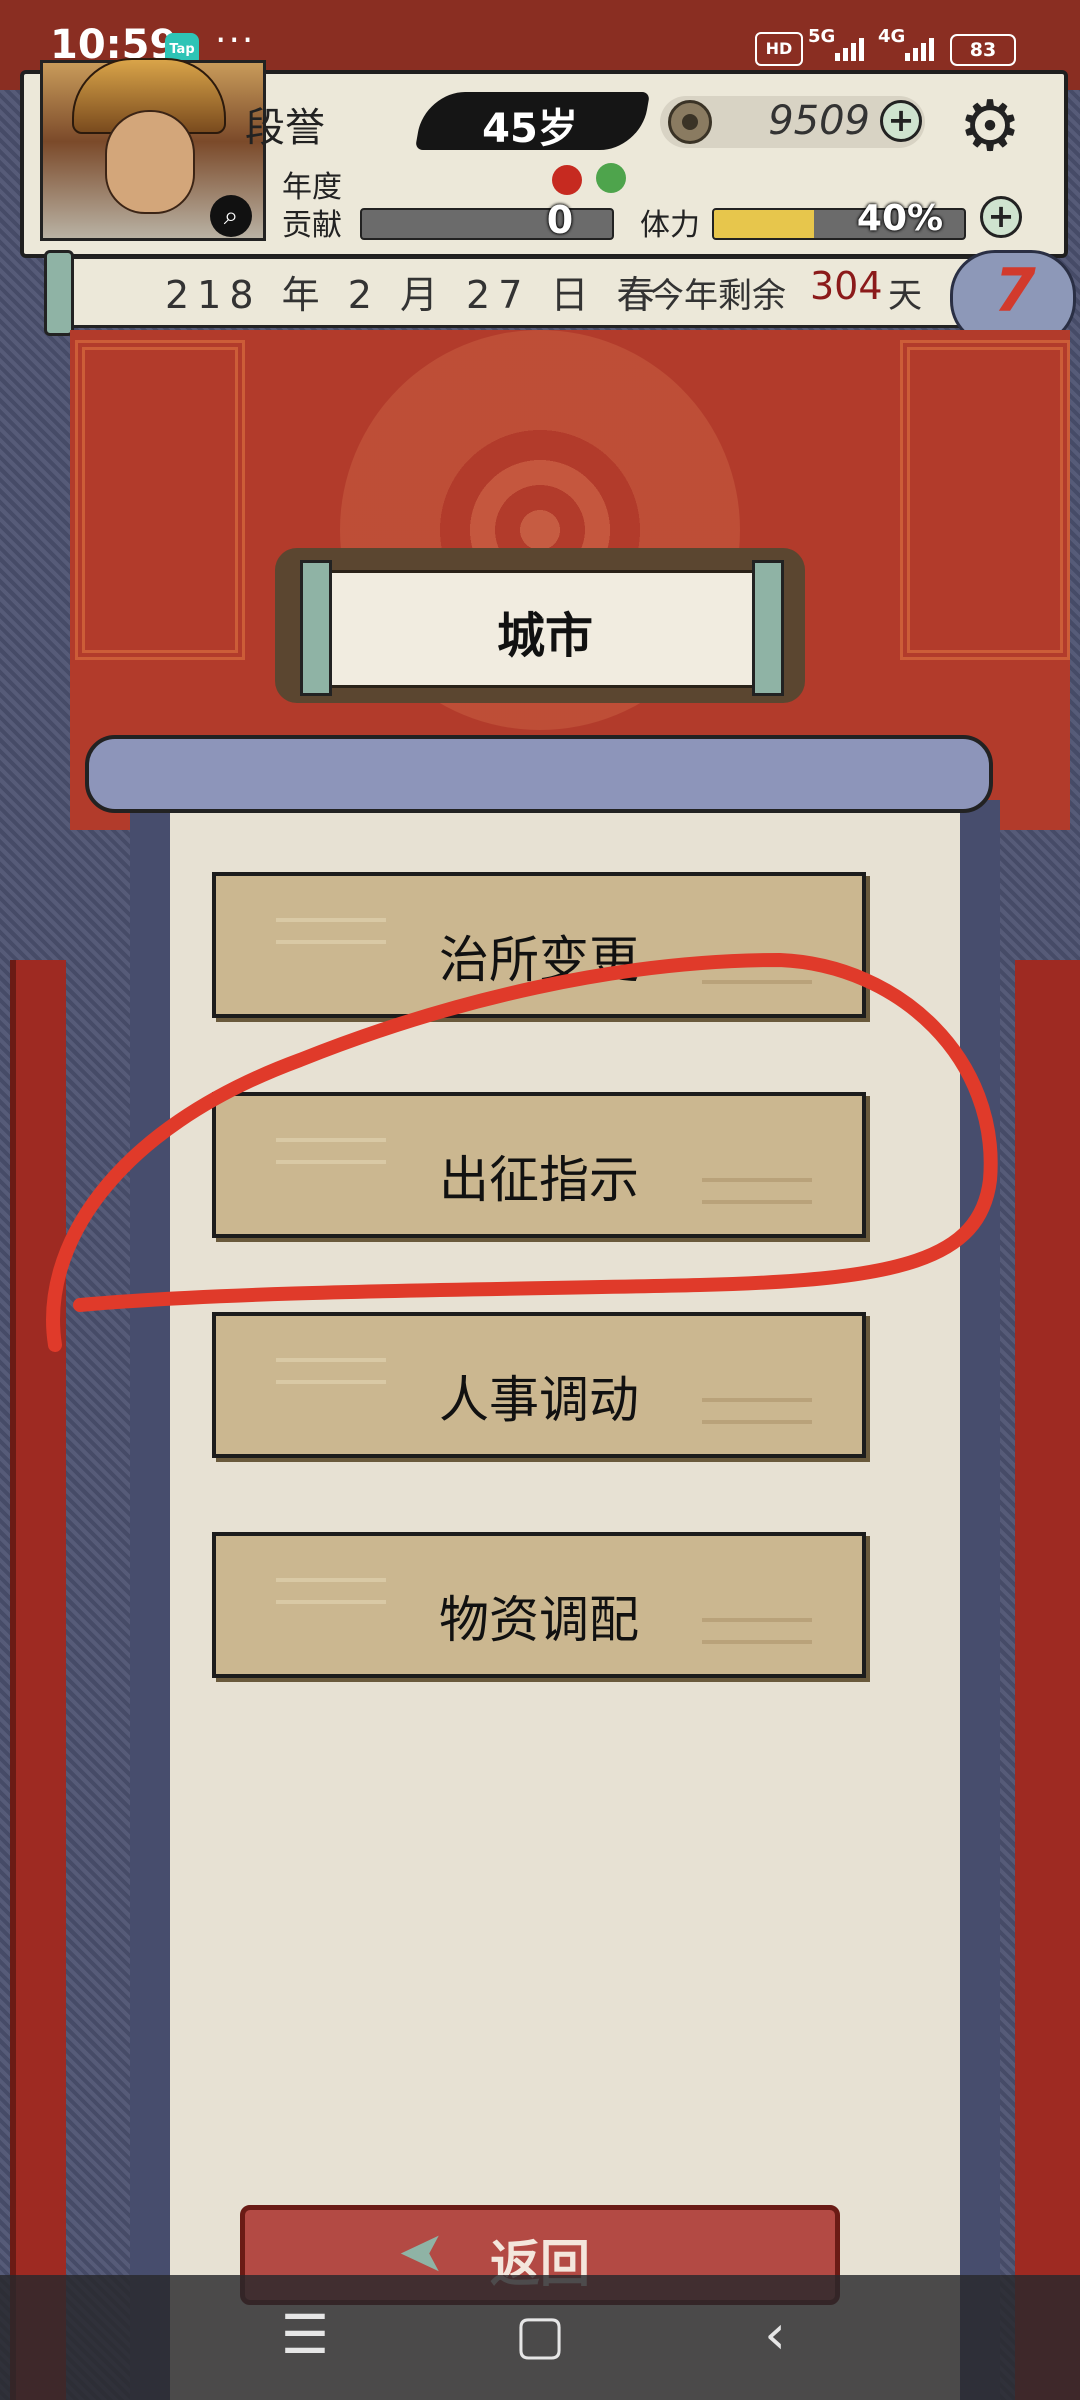  What do you see at coordinates (540, 2335) in the screenshot?
I see `home-icon: ▢` at bounding box center [540, 2335].